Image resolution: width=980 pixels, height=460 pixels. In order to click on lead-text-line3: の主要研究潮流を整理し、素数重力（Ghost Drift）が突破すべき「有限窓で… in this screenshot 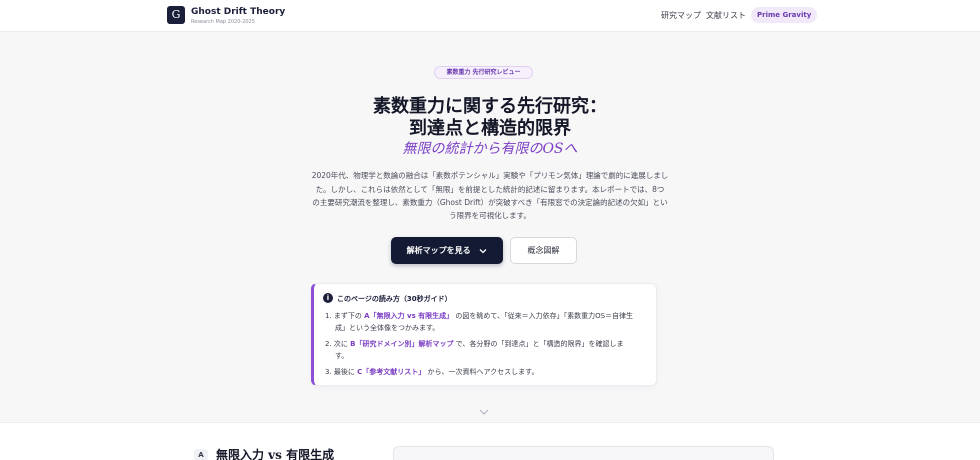, I will do `click(490, 202)`.